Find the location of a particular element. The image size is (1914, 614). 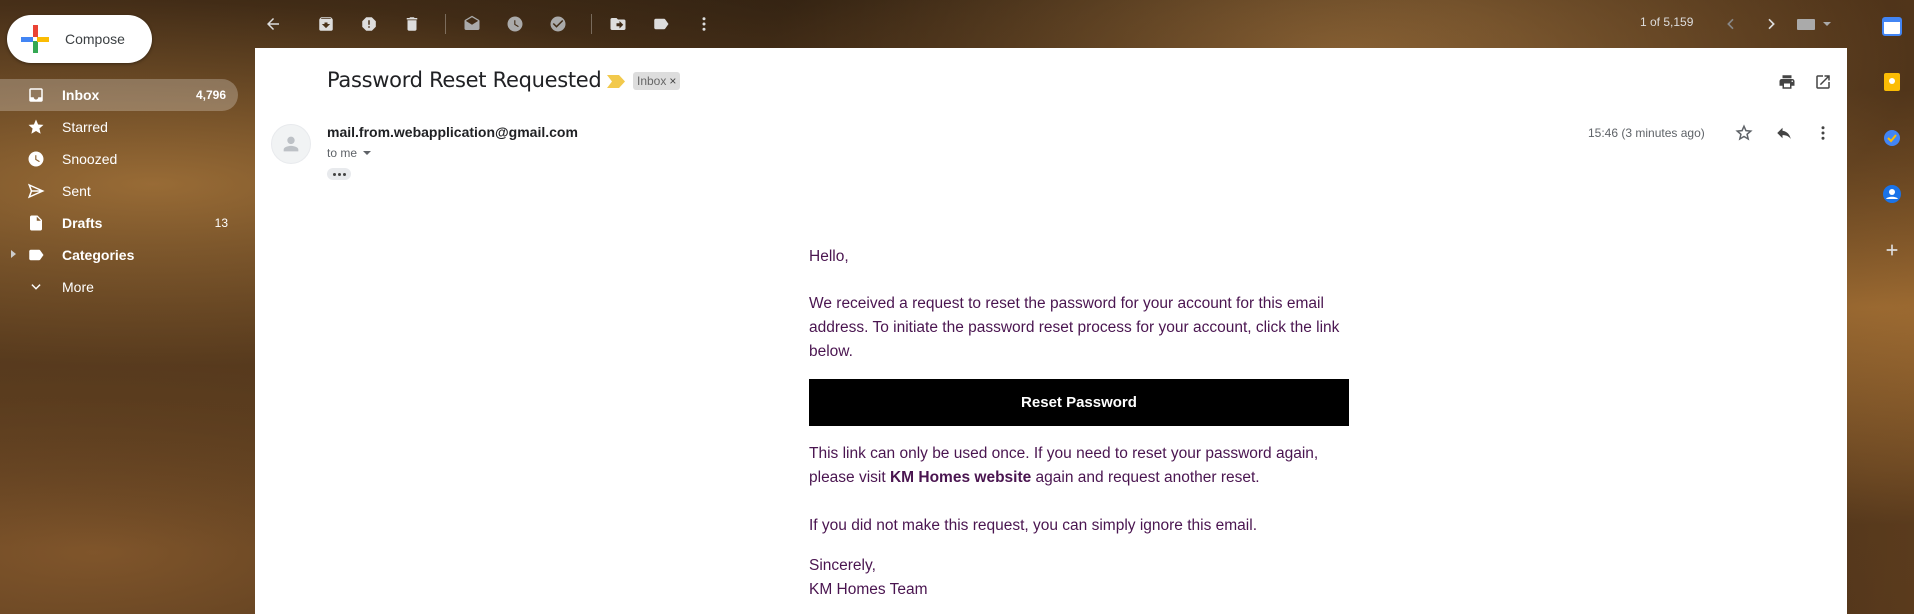

keep-icon is located at coordinates (1892, 82).